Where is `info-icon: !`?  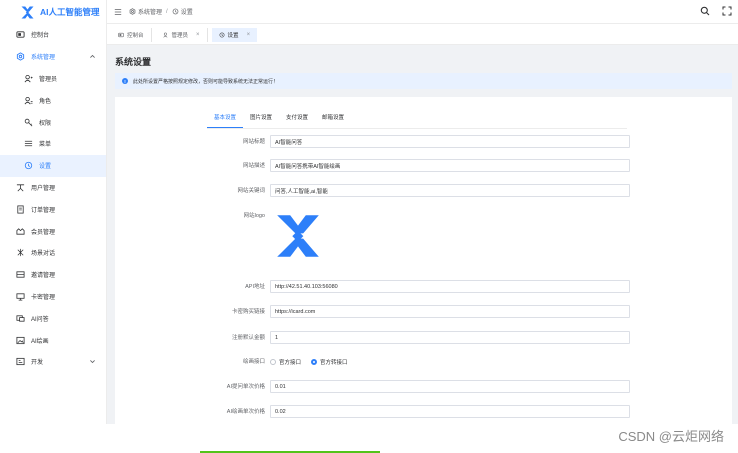 info-icon: ! is located at coordinates (125, 81).